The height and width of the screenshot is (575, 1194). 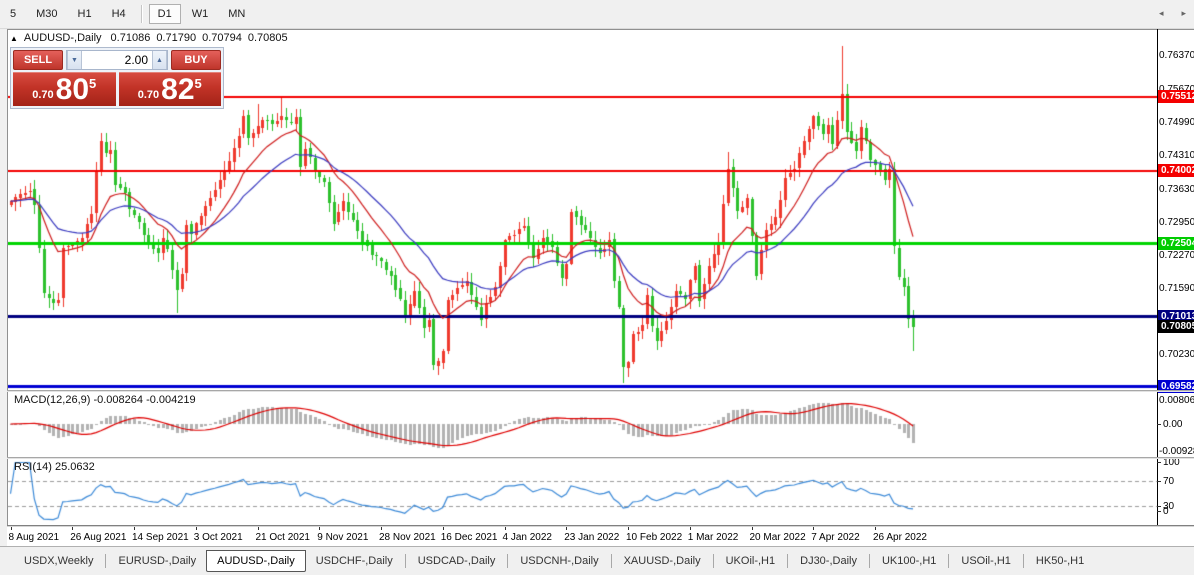 What do you see at coordinates (72, 89) in the screenshot?
I see `sell-price-main: 80` at bounding box center [72, 89].